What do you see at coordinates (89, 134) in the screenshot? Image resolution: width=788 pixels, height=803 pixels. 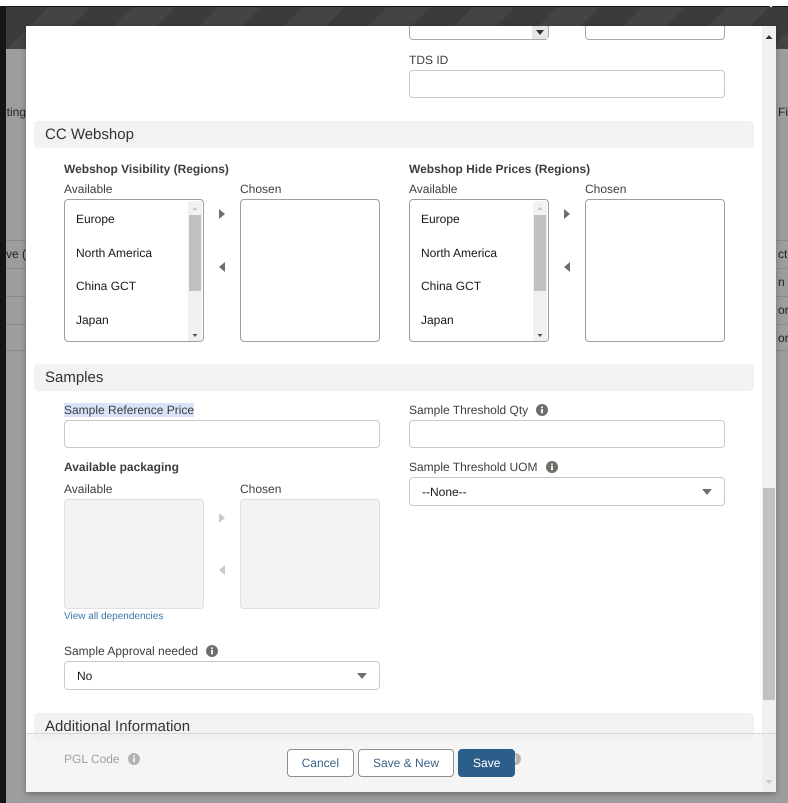 I see `section-title: CC Webshop` at bounding box center [89, 134].